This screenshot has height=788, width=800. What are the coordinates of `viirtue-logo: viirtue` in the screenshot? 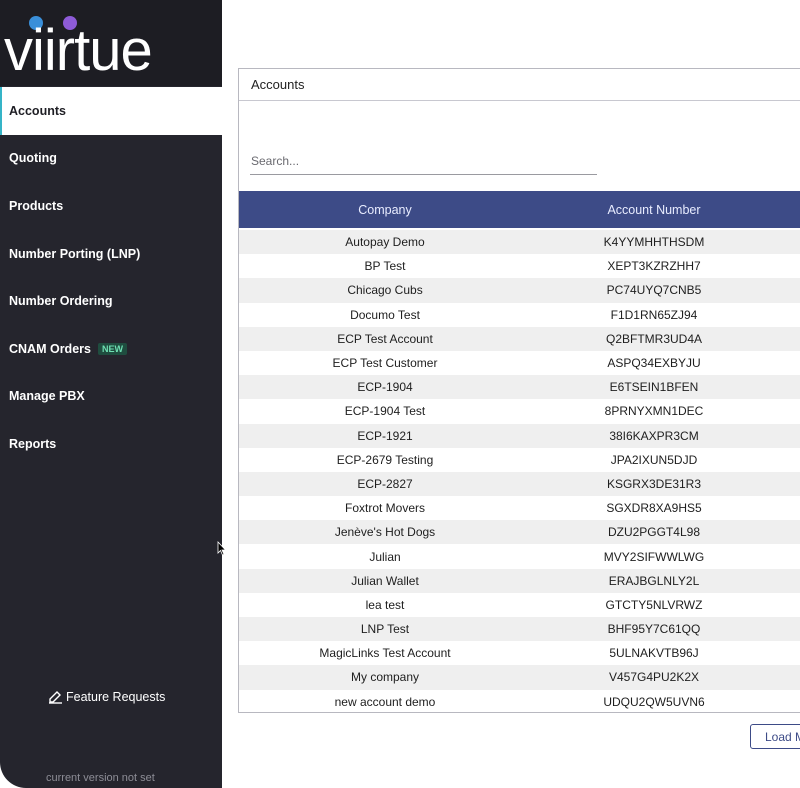 It's located at (78, 45).